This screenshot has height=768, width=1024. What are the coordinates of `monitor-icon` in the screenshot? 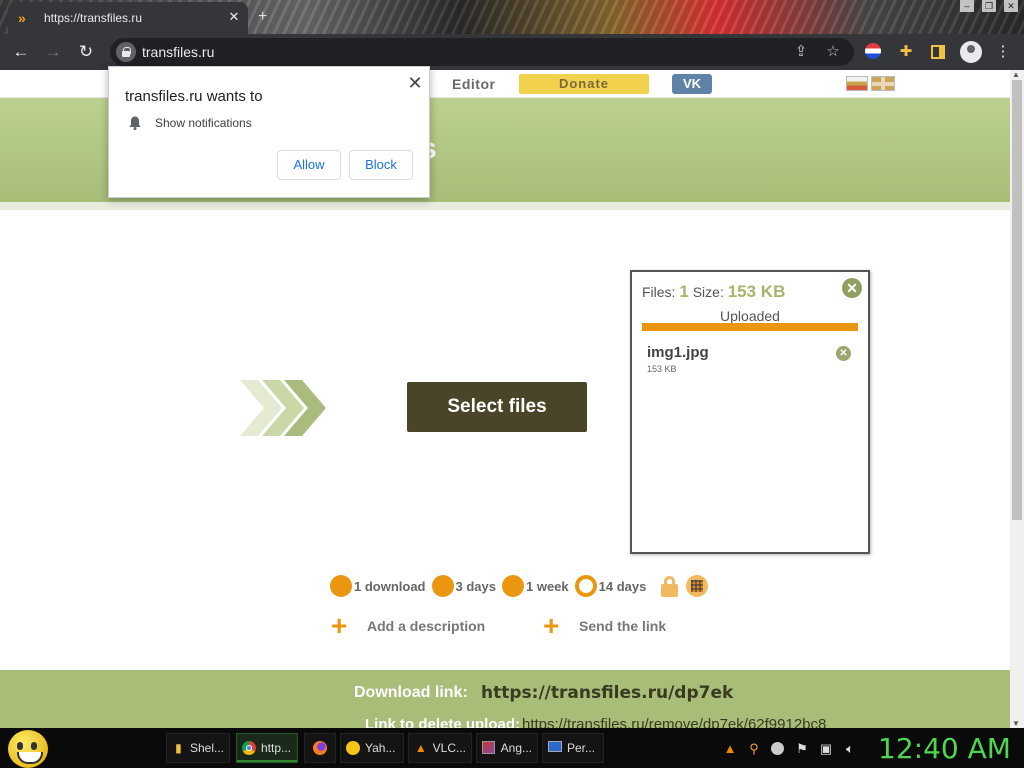 It's located at (555, 748).